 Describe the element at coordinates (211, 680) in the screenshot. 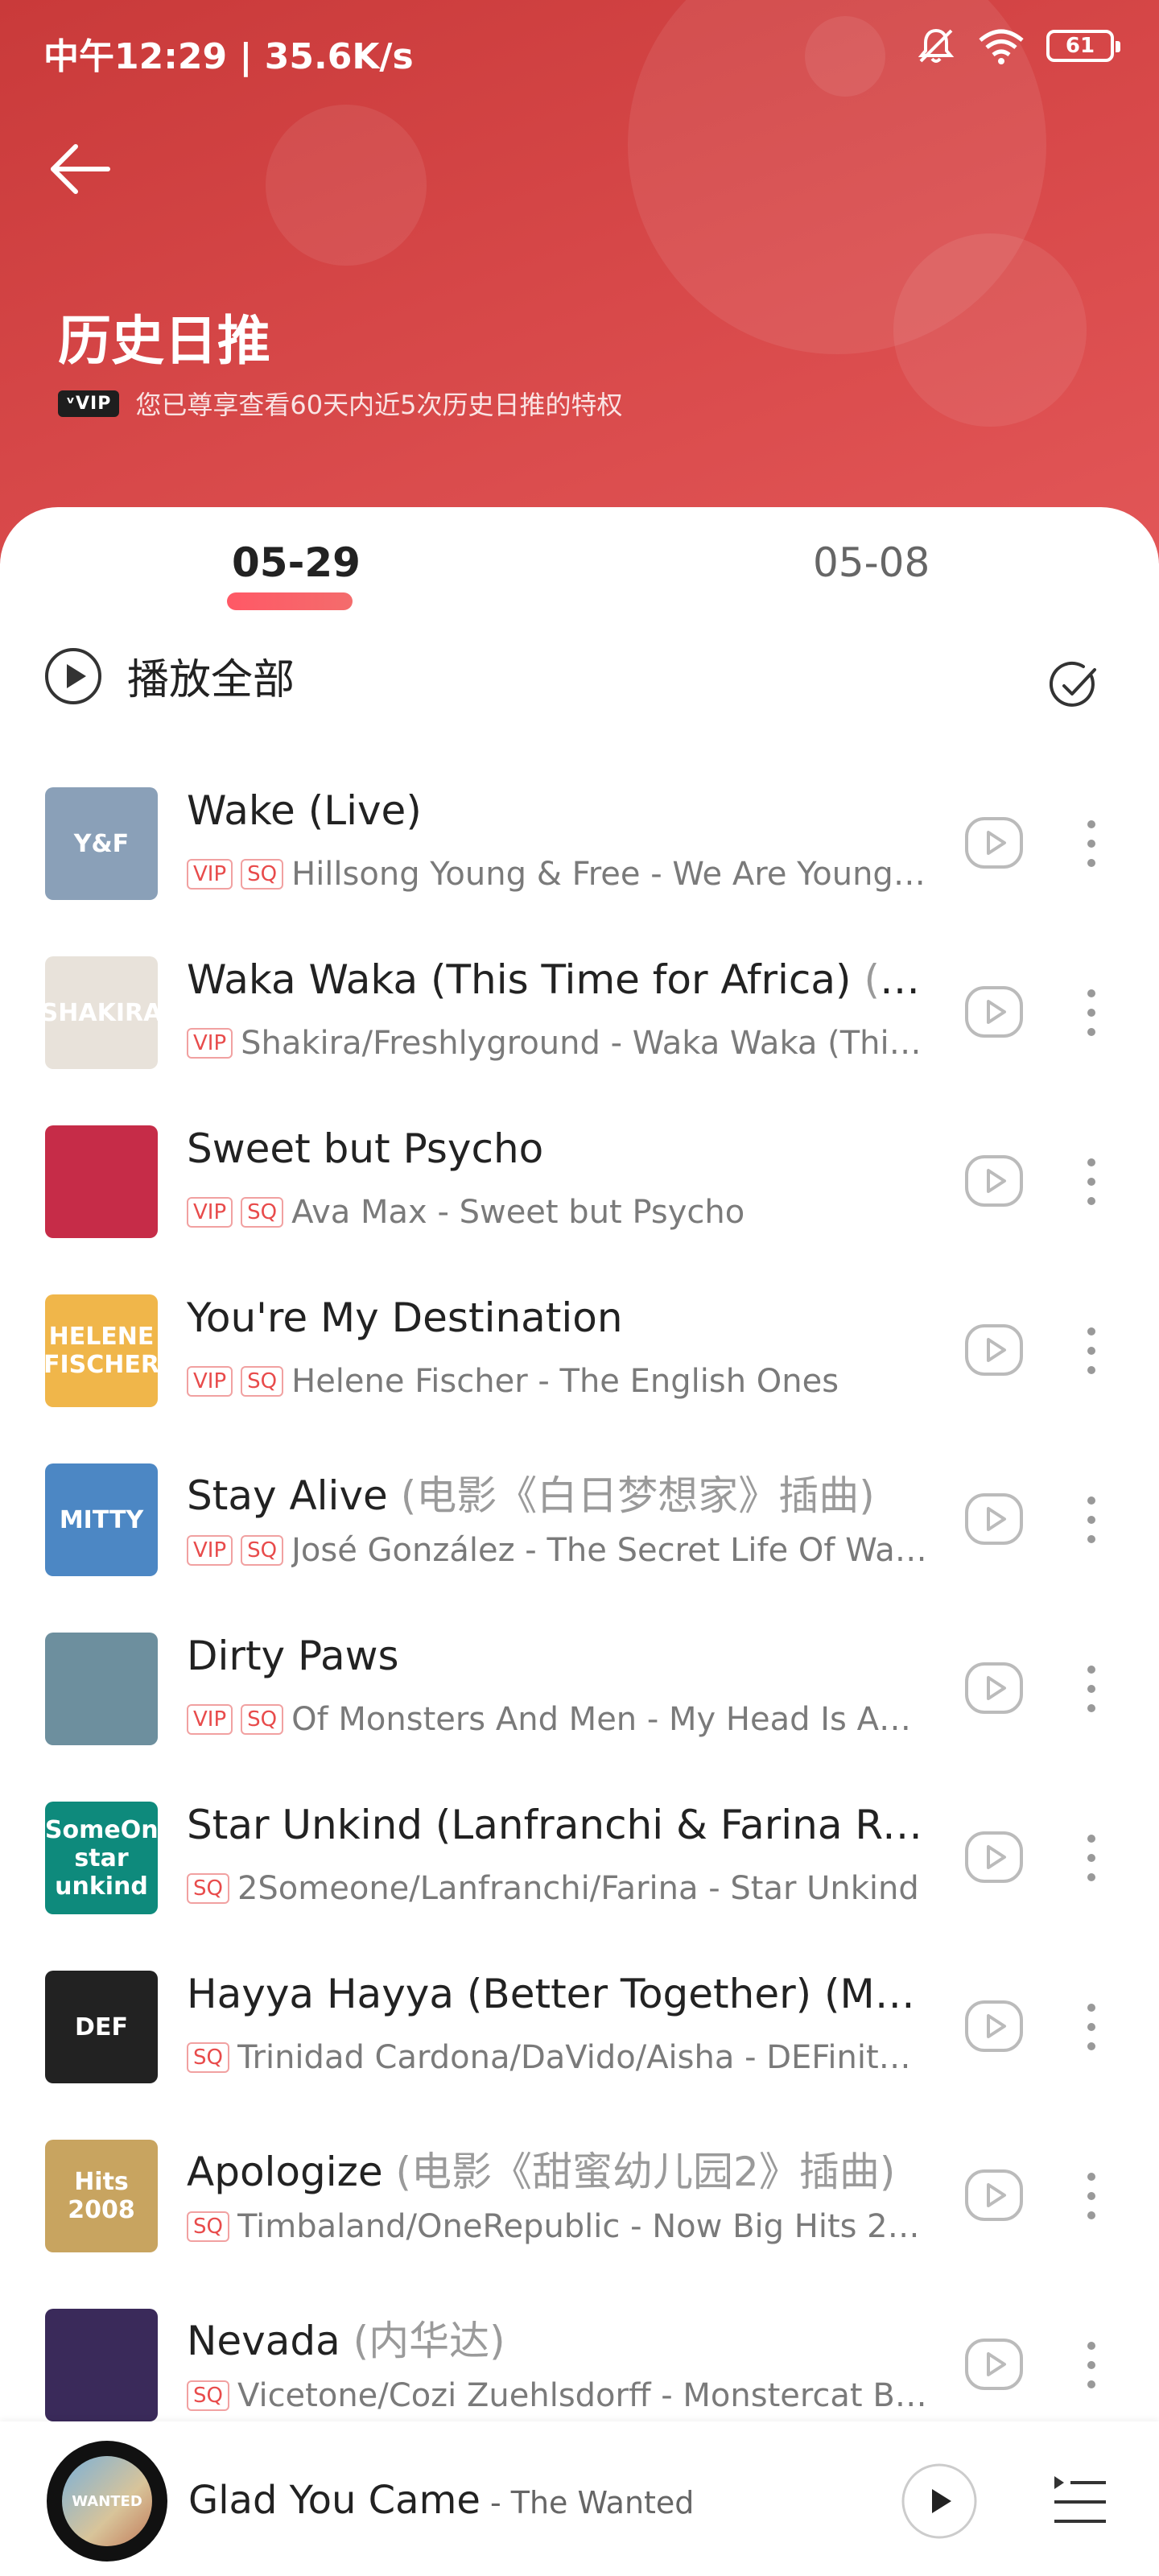

I see `play-all-label: 播放全部` at that location.